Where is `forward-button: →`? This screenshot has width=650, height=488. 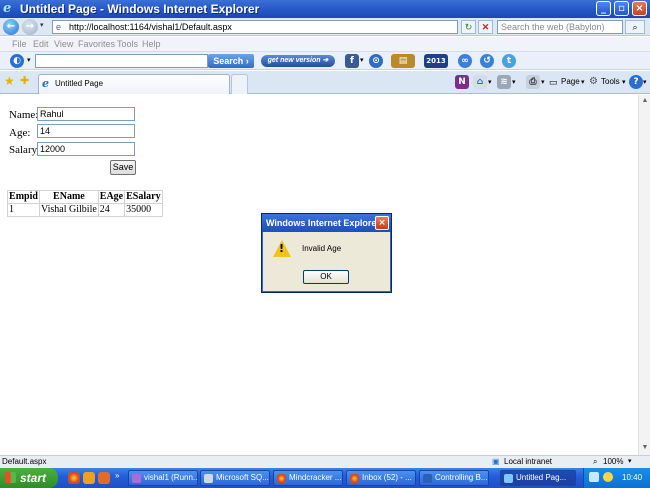
forward-button: → is located at coordinates (30, 27).